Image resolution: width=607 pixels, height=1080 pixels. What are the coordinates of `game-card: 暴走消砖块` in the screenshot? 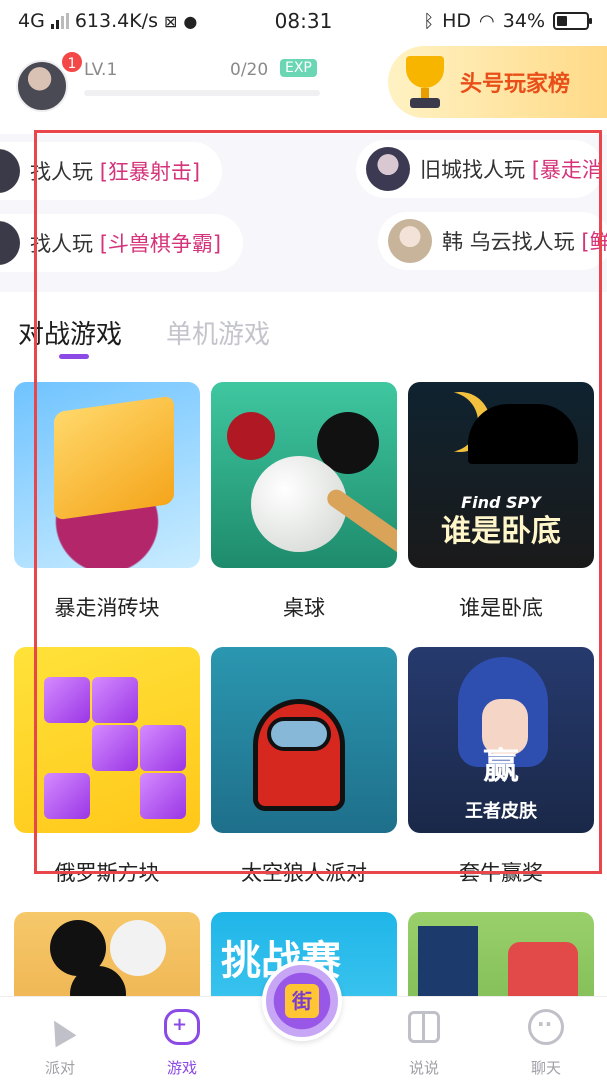 It's located at (107, 502).